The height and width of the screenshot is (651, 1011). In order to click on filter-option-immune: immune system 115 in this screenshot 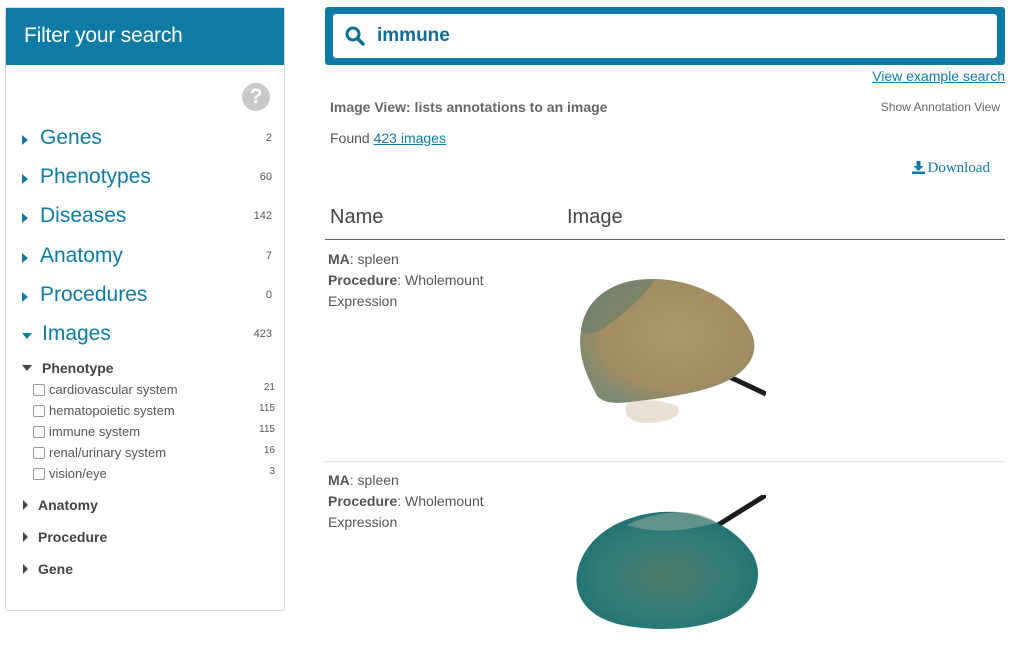, I will do `click(154, 433)`.